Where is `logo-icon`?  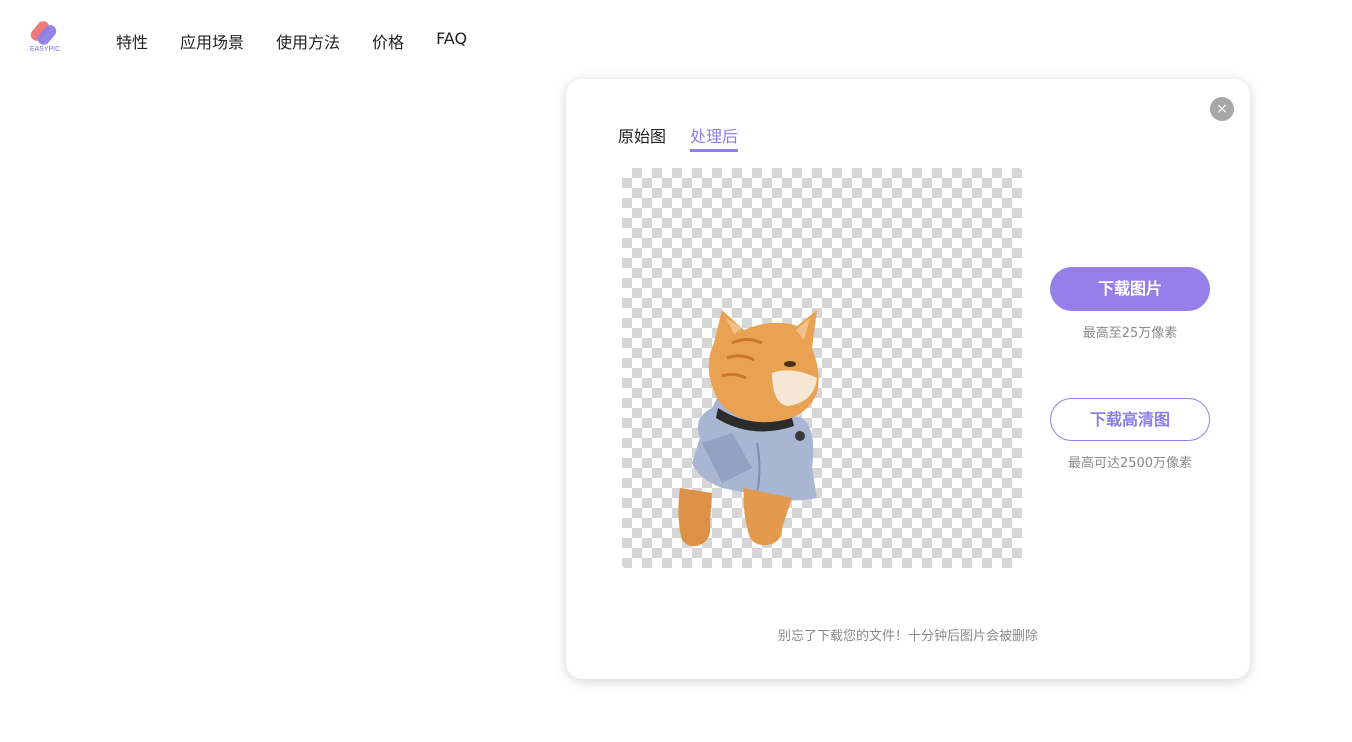 logo-icon is located at coordinates (43, 33).